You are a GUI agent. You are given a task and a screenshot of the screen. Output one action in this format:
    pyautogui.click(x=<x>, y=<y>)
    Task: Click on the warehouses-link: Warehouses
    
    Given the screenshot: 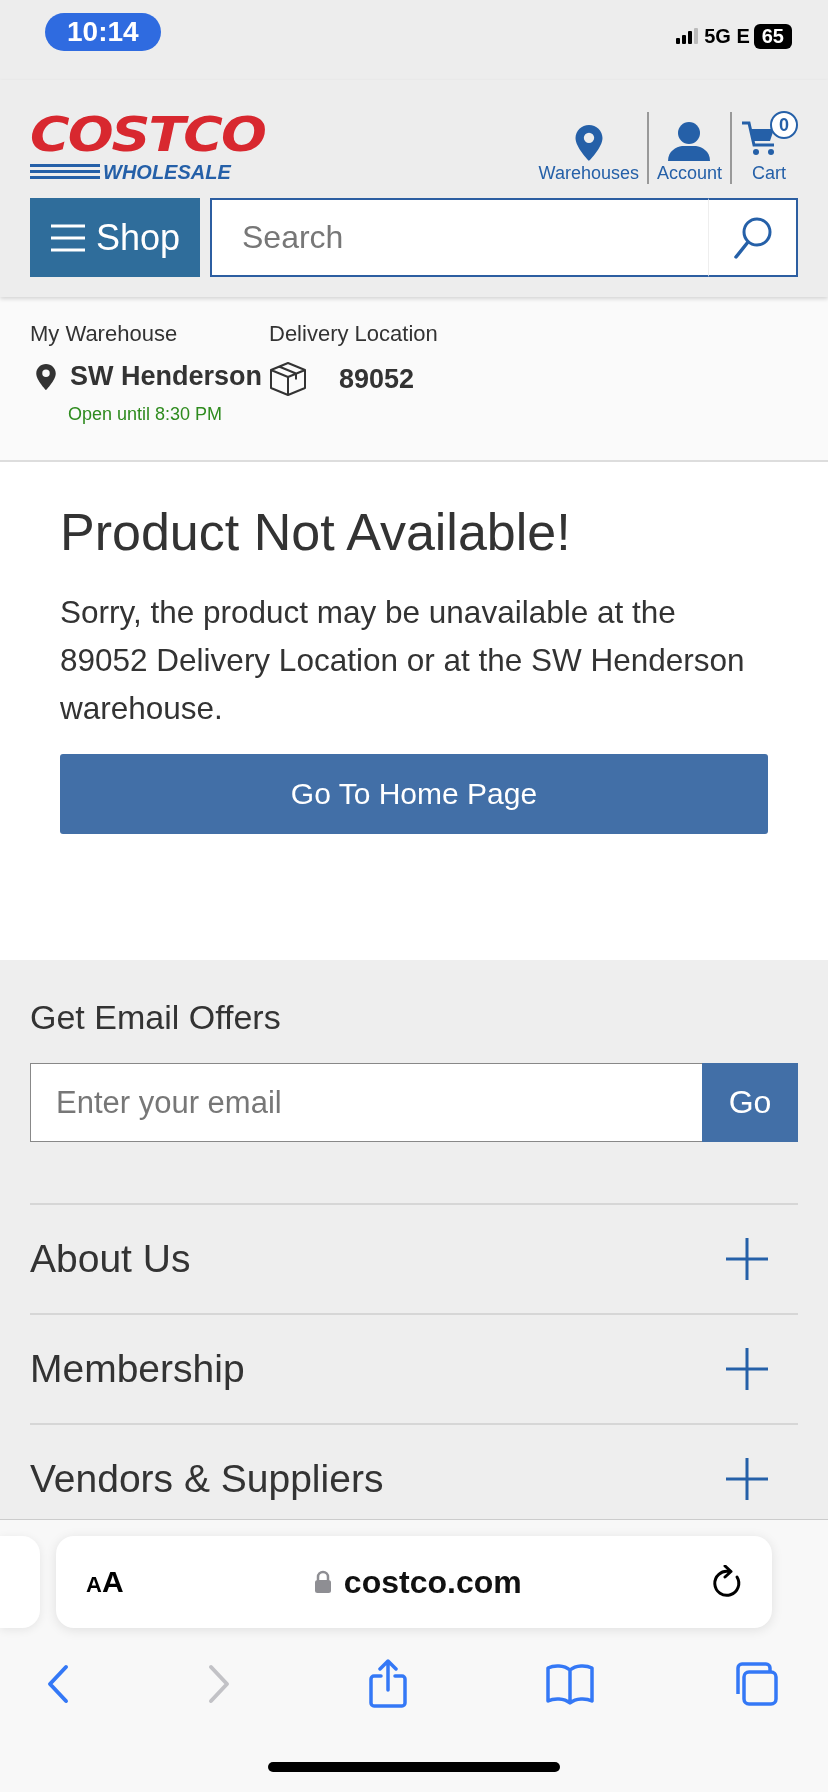 What is the action you would take?
    pyautogui.click(x=588, y=154)
    